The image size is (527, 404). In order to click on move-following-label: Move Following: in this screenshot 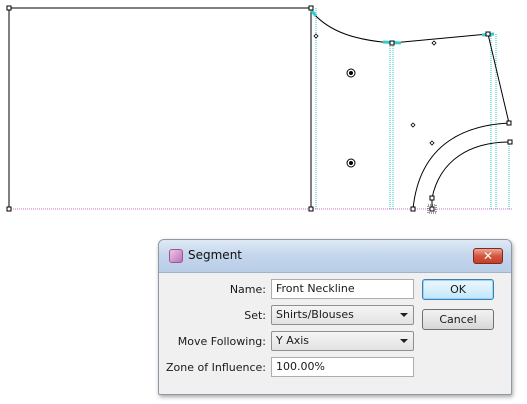, I will do `click(221, 341)`.